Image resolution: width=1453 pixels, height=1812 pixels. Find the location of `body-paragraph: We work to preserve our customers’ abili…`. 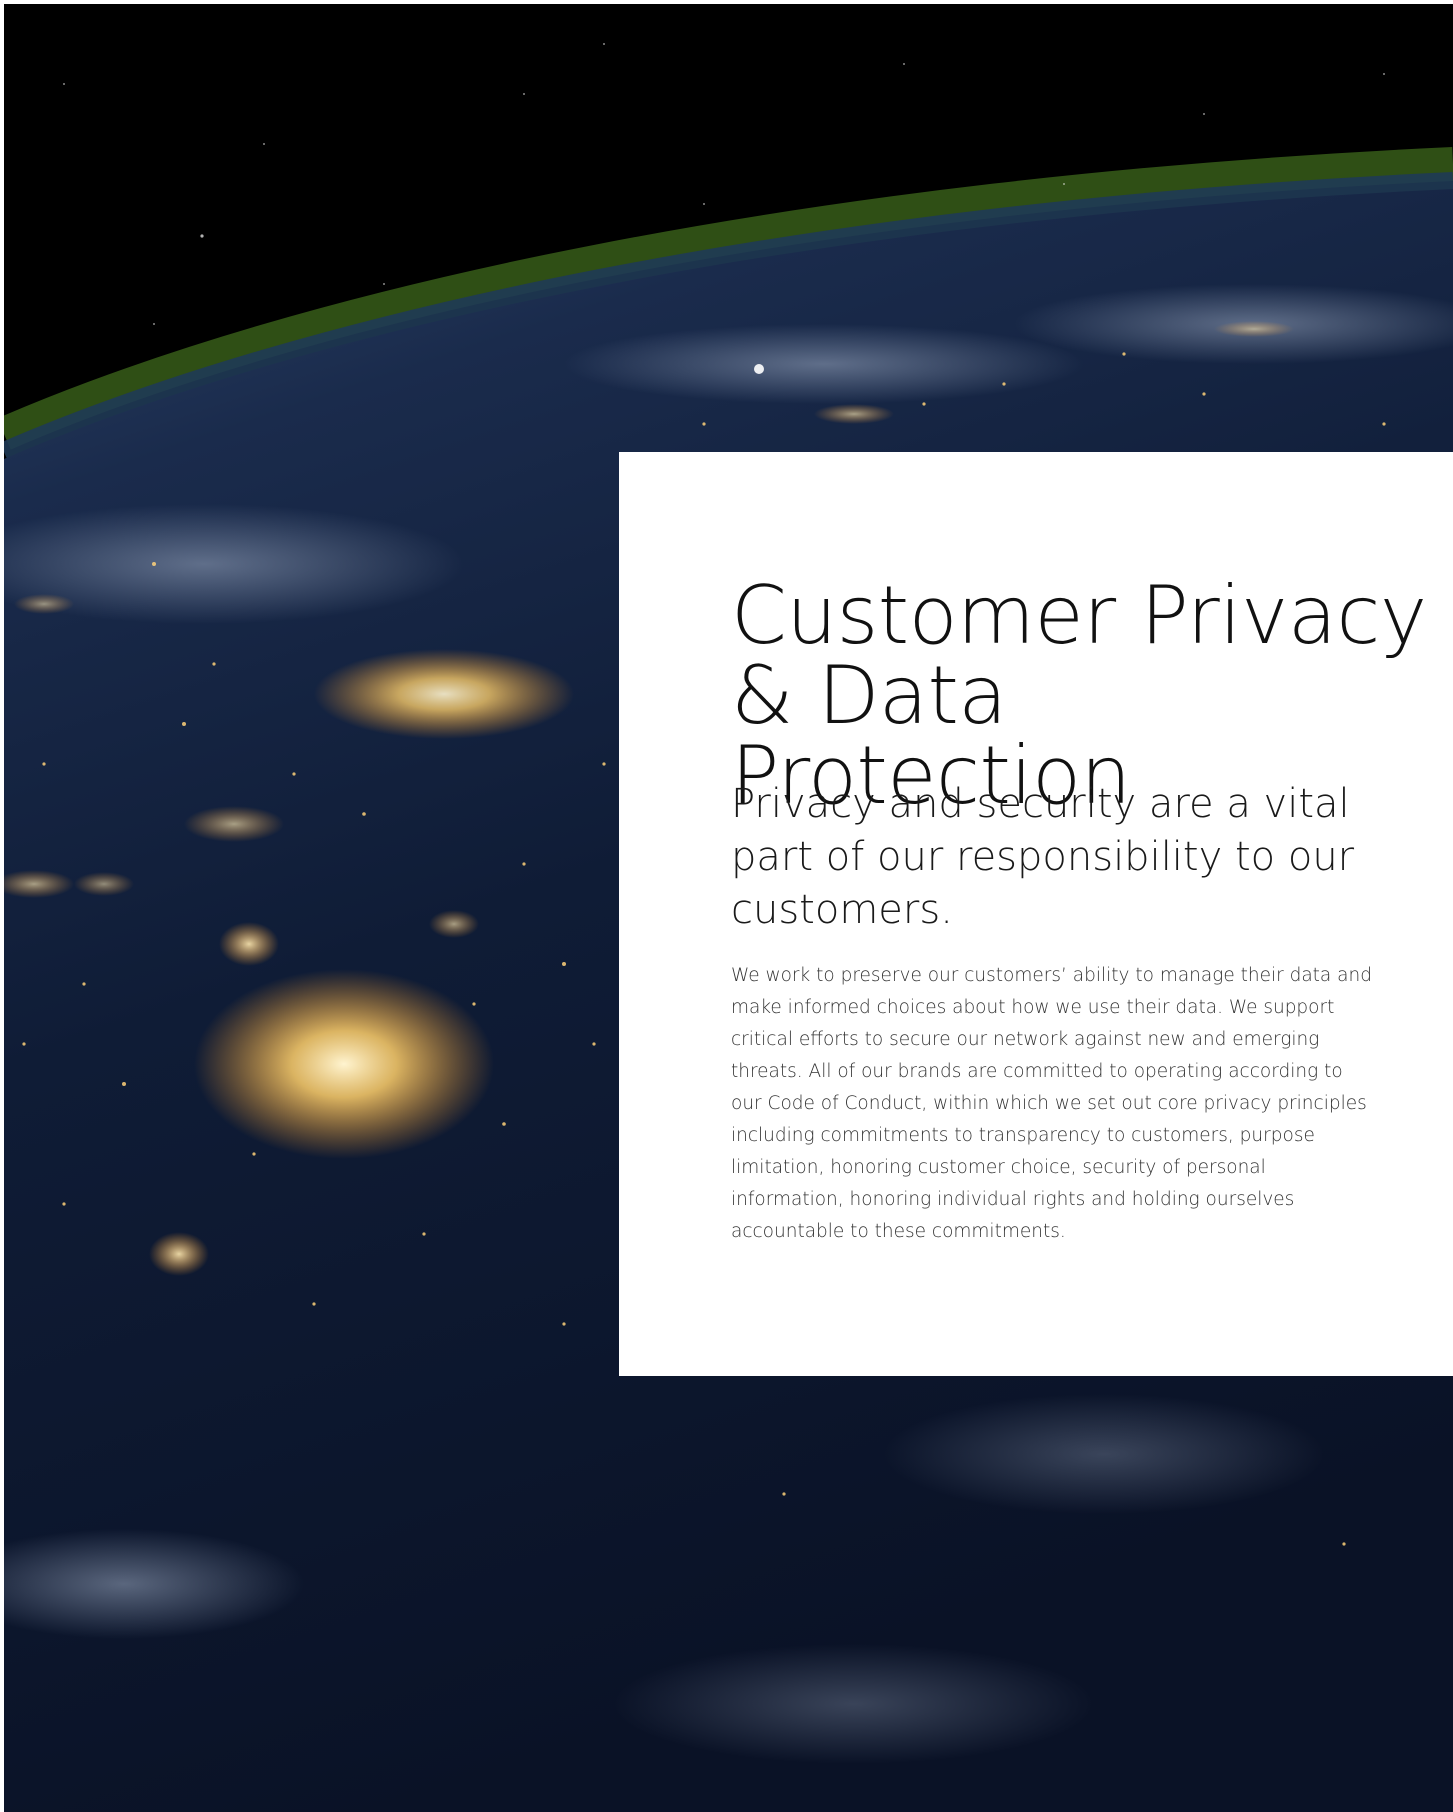

body-paragraph: We work to preserve our customers’ abili… is located at coordinates (1051, 1103).